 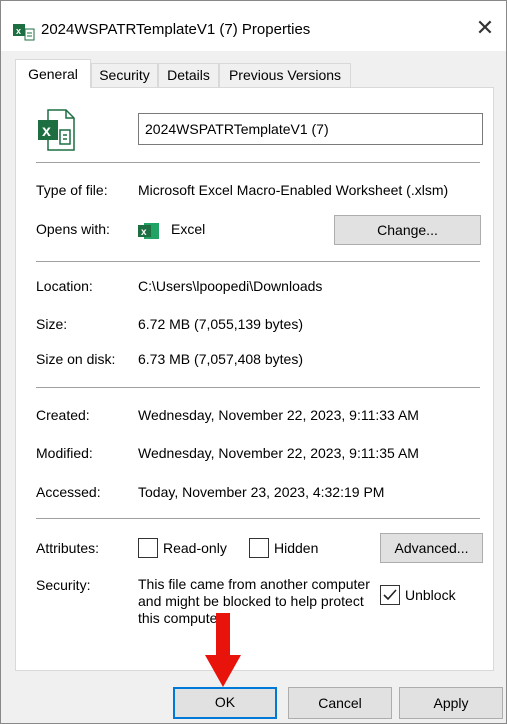 I want to click on checkmark-icon, so click(x=390, y=595).